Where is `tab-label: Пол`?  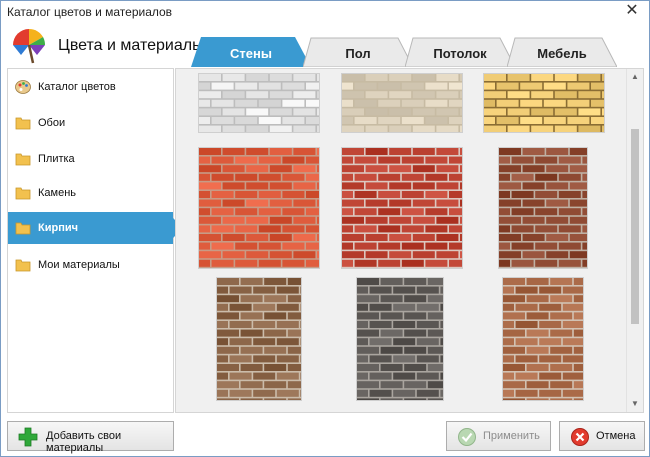 tab-label: Пол is located at coordinates (358, 53).